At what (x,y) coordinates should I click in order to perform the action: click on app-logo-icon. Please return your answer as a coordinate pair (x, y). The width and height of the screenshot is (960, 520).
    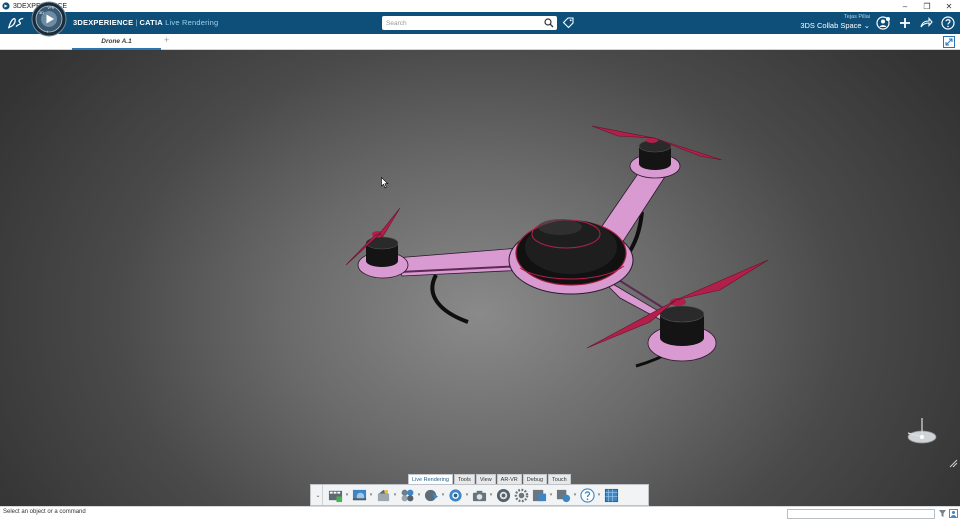
    Looking at the image, I should click on (6, 6).